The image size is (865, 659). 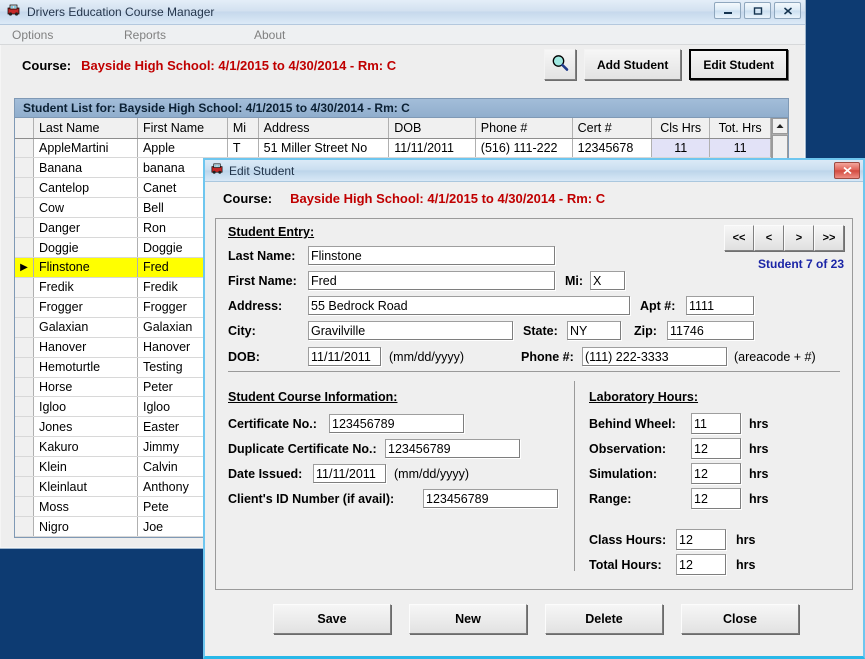 What do you see at coordinates (432, 148) in the screenshot?
I see `cell-dob: 11/11/2011` at bounding box center [432, 148].